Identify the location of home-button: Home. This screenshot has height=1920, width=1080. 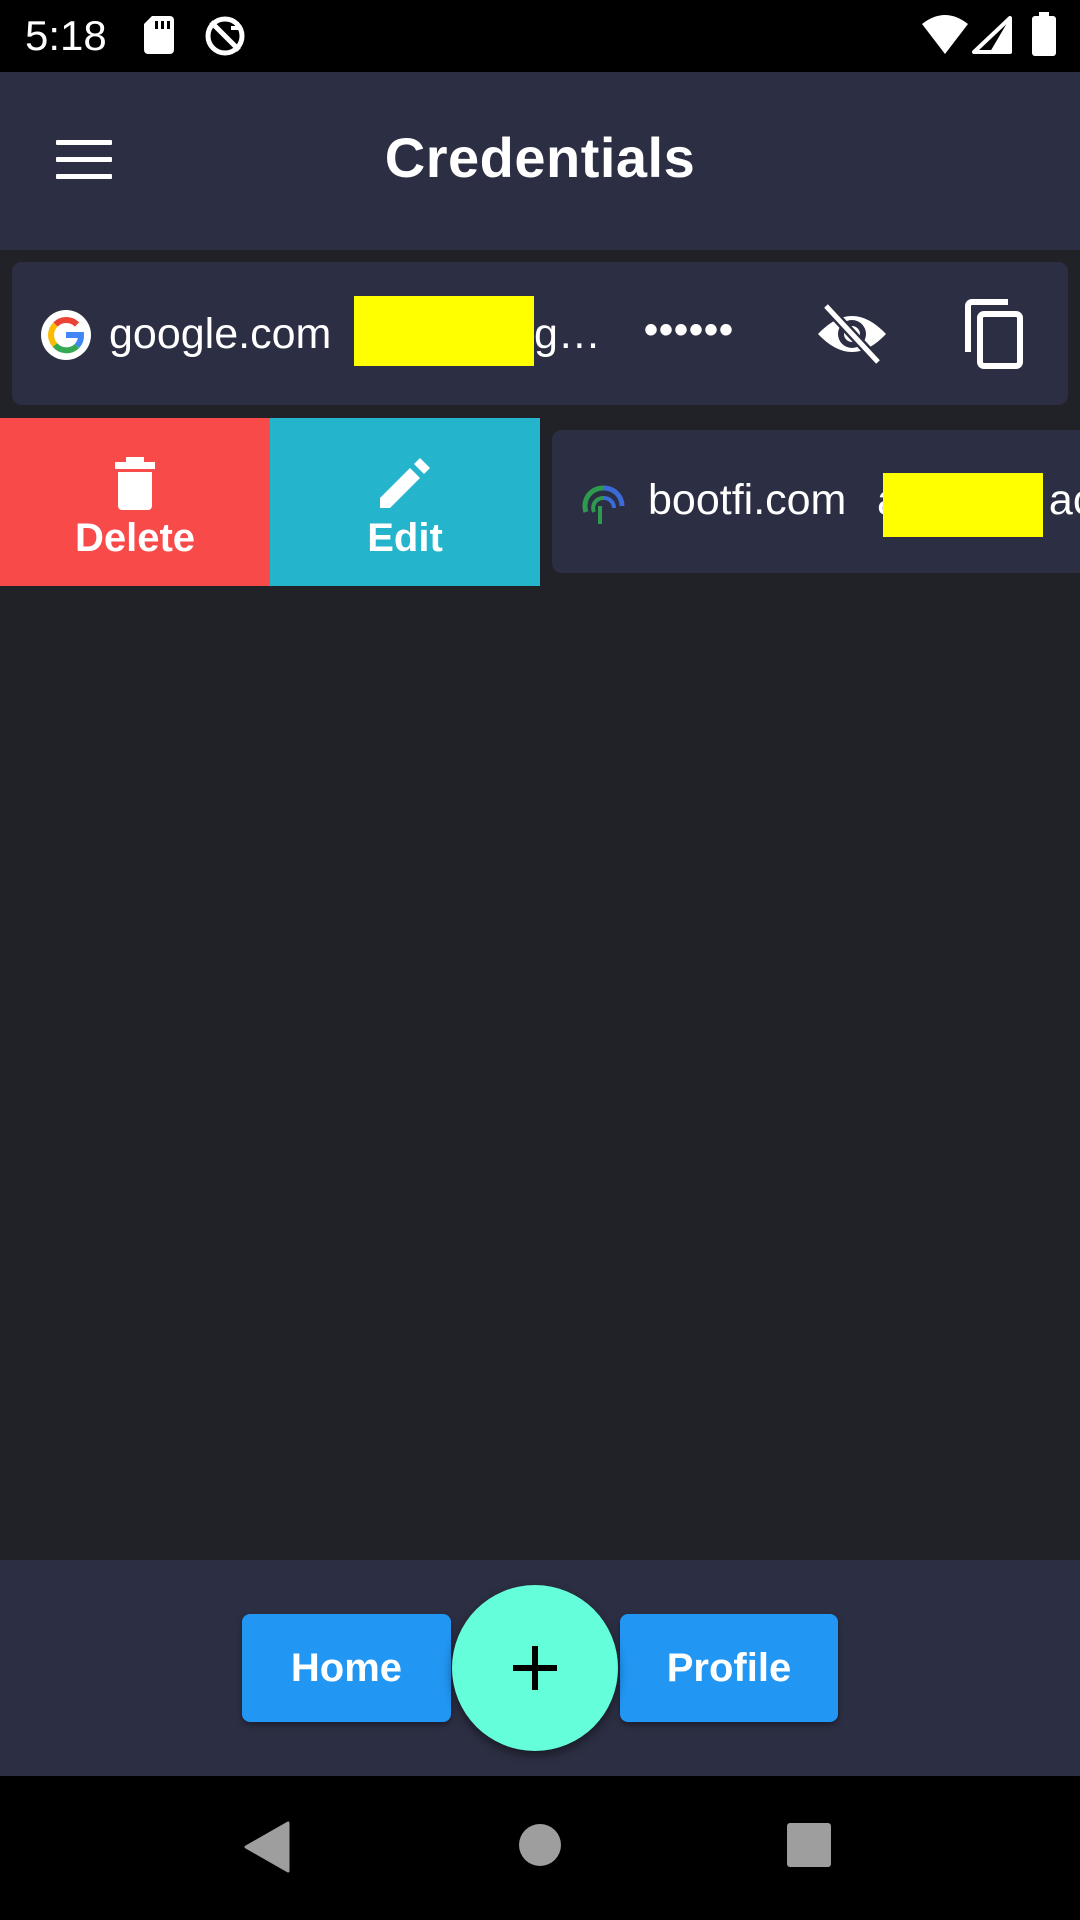
(346, 1668).